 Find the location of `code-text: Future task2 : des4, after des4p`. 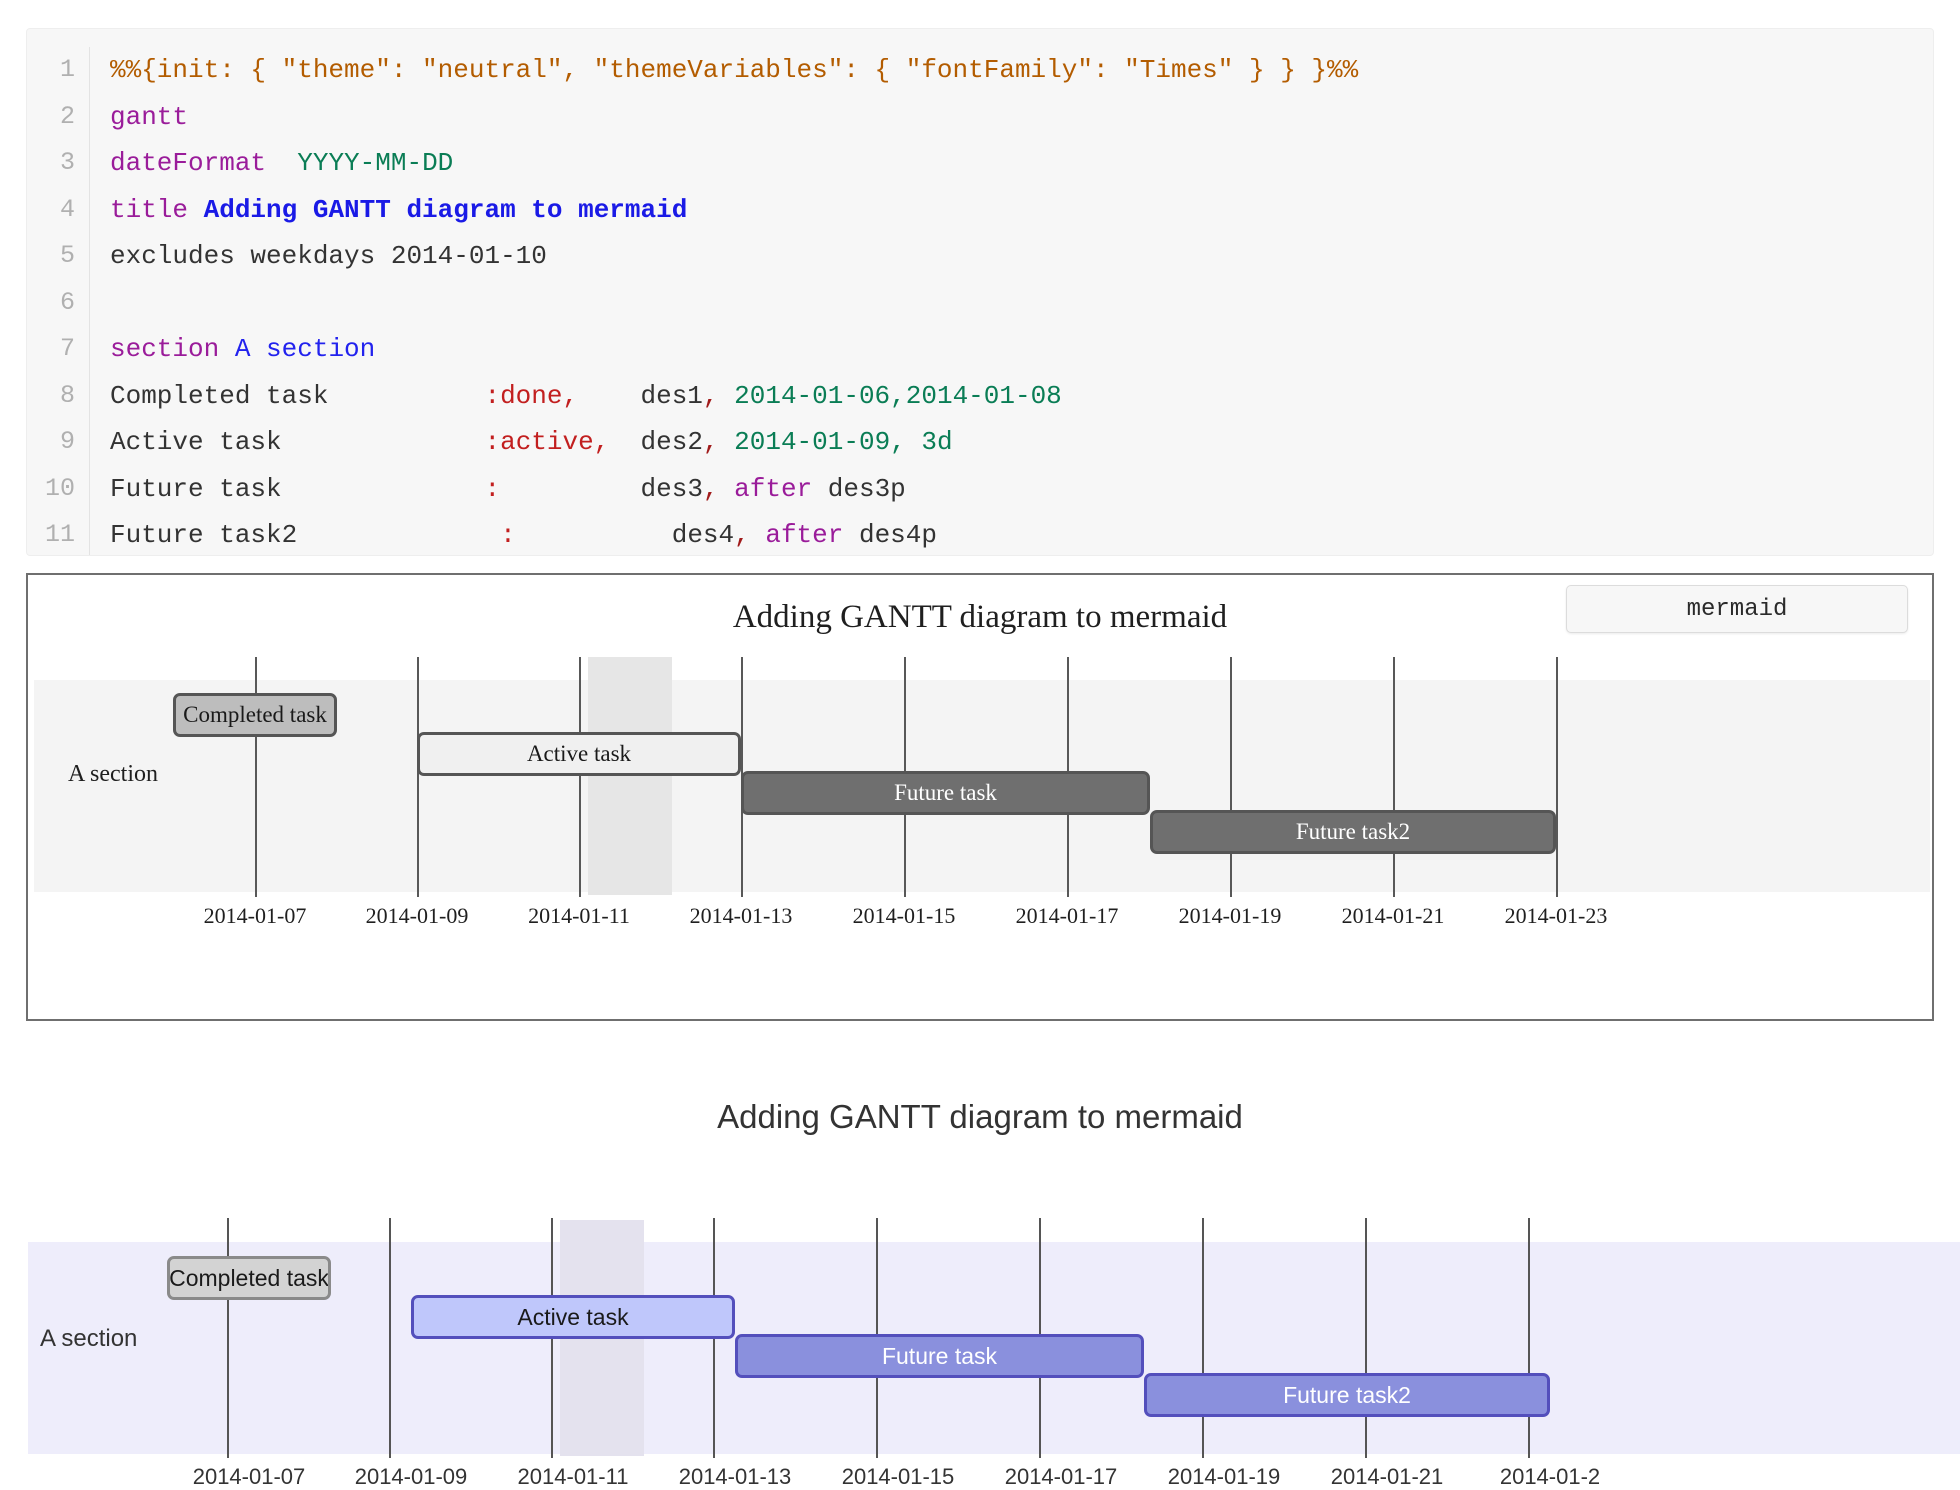

code-text: Future task2 : des4, after des4p is located at coordinates (513, 533).